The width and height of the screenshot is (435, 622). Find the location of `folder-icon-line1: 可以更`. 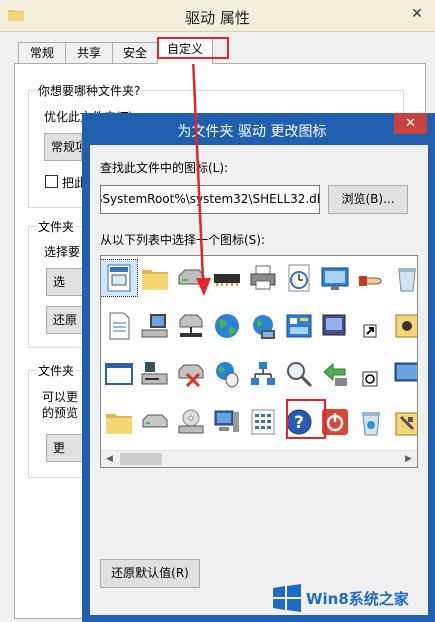

folder-icon-line1: 可以更 is located at coordinates (60, 397).